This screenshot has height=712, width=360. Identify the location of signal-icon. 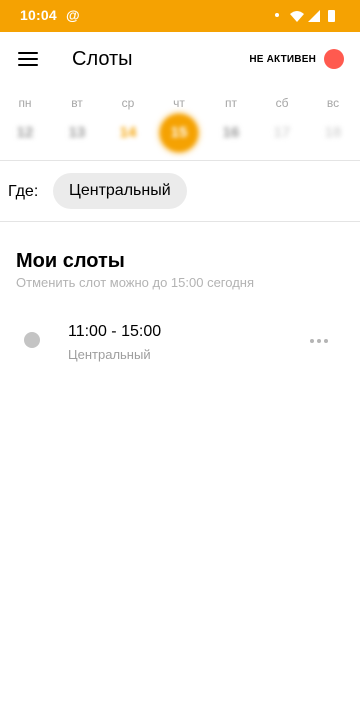
(314, 16).